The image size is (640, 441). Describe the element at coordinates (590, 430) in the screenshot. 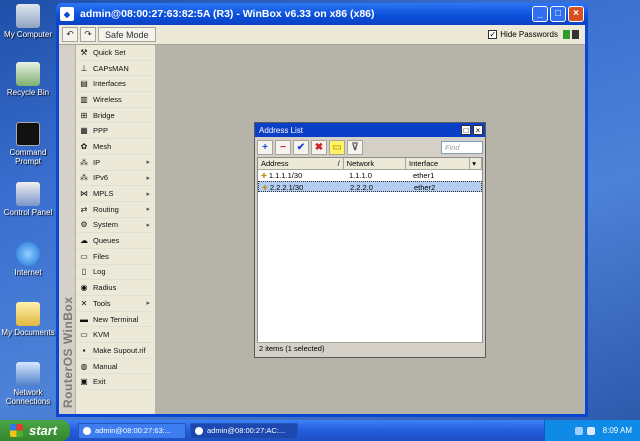

I see `volume-tray-icon` at that location.